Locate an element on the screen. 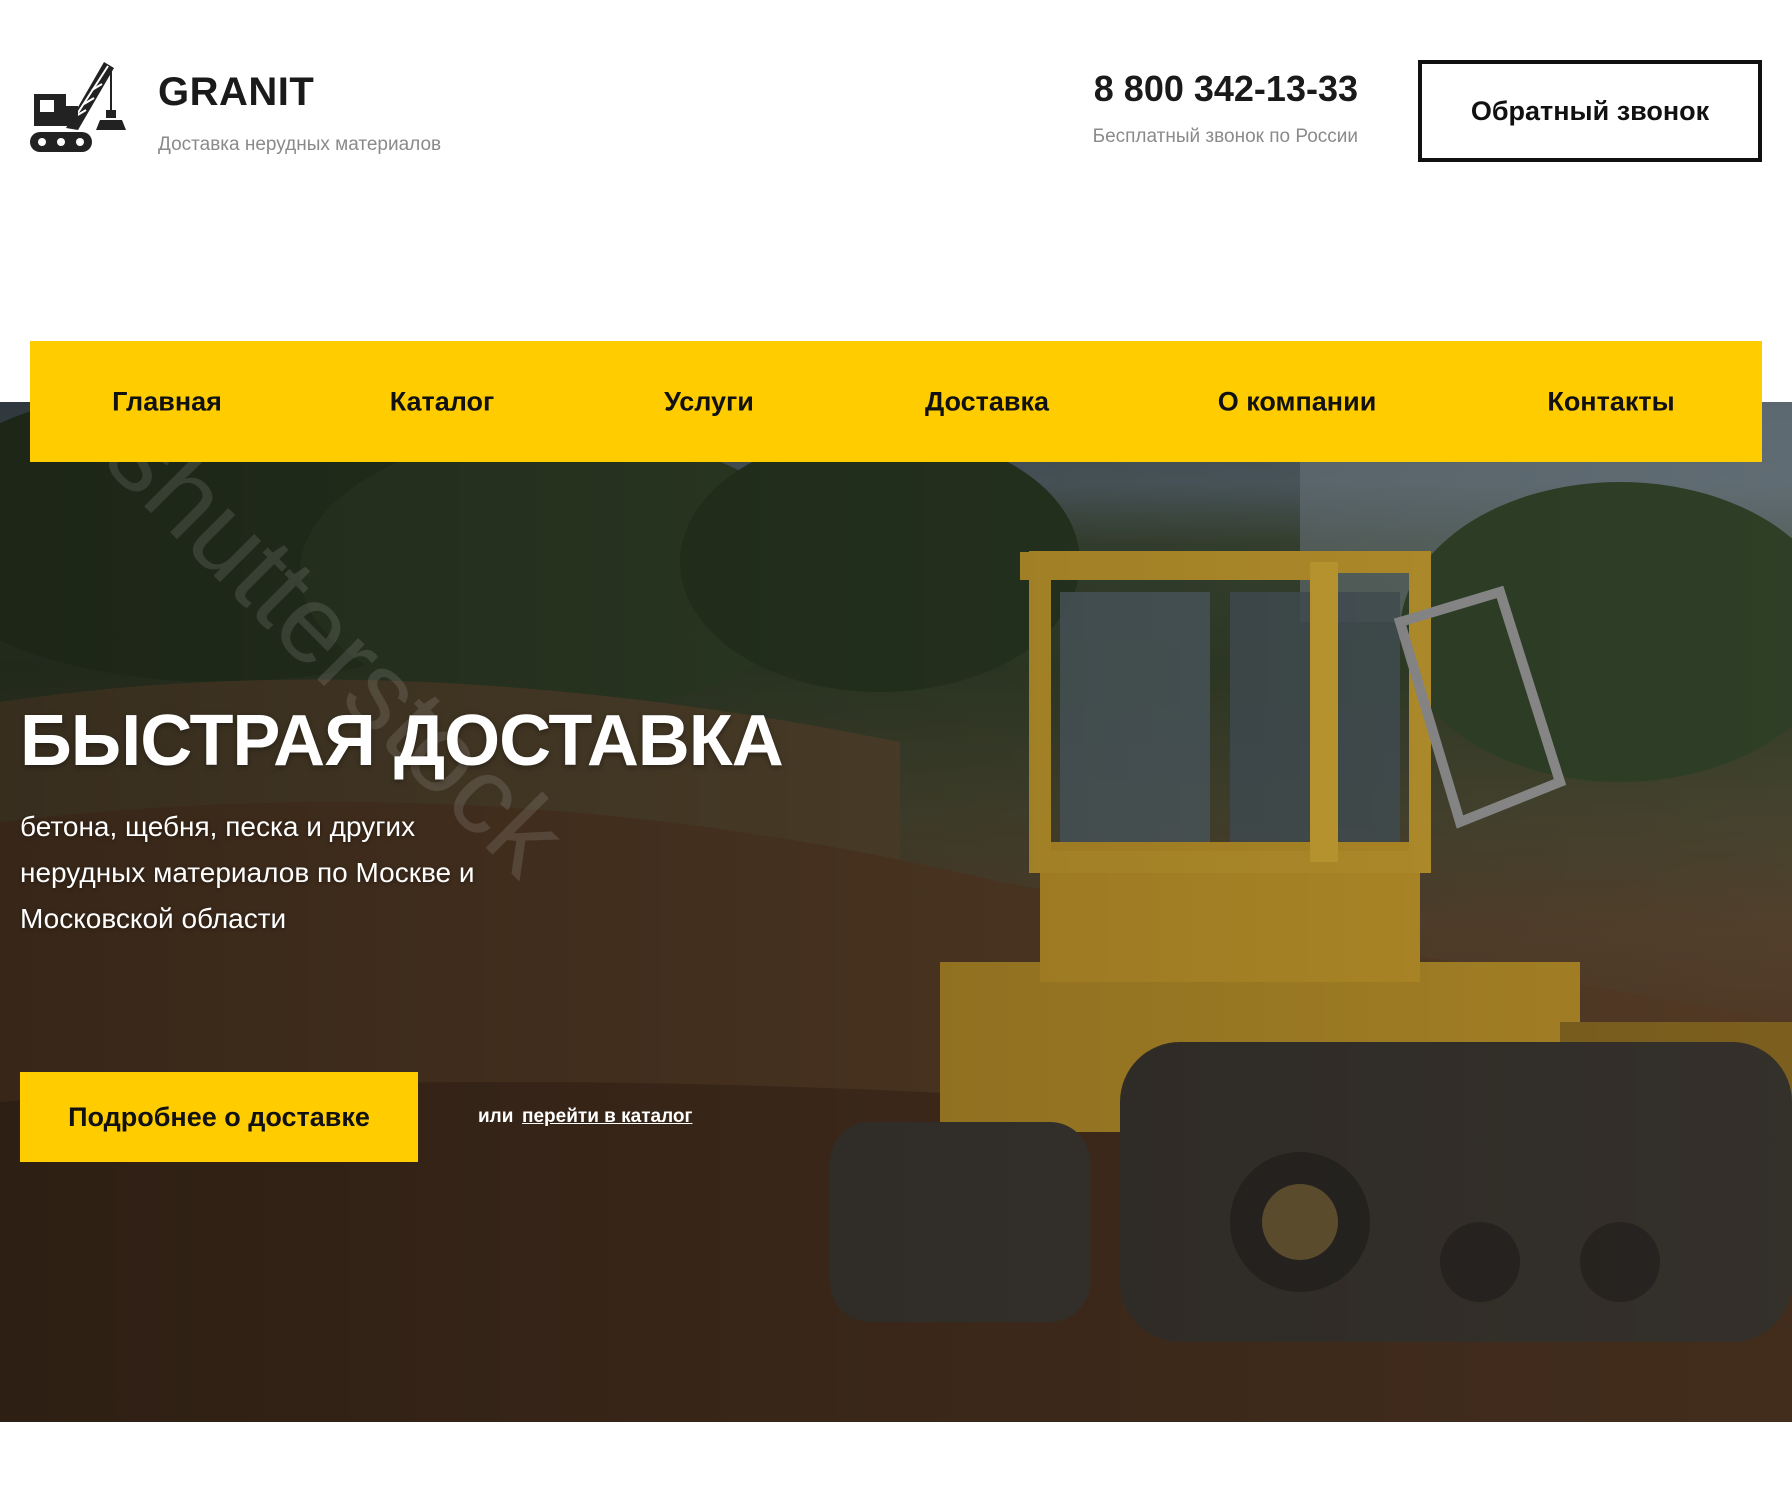  brand-name: GRANIT is located at coordinates (236, 92).